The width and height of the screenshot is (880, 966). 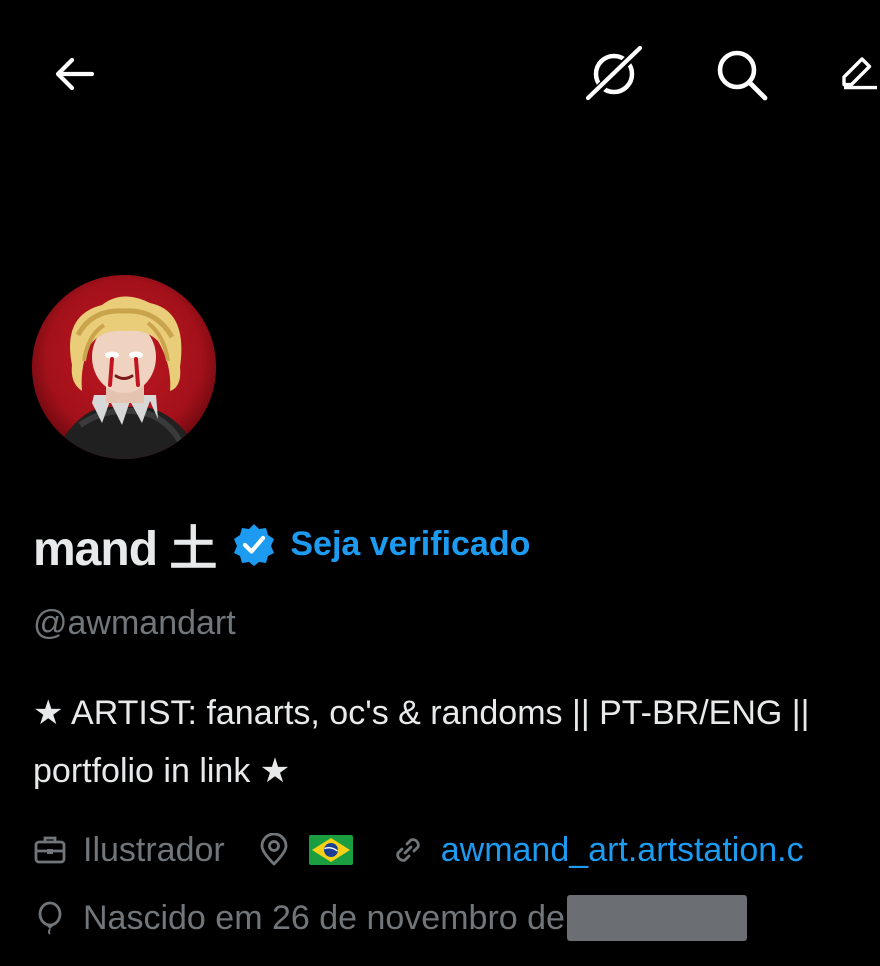 What do you see at coordinates (274, 849) in the screenshot?
I see `location-pin-icon` at bounding box center [274, 849].